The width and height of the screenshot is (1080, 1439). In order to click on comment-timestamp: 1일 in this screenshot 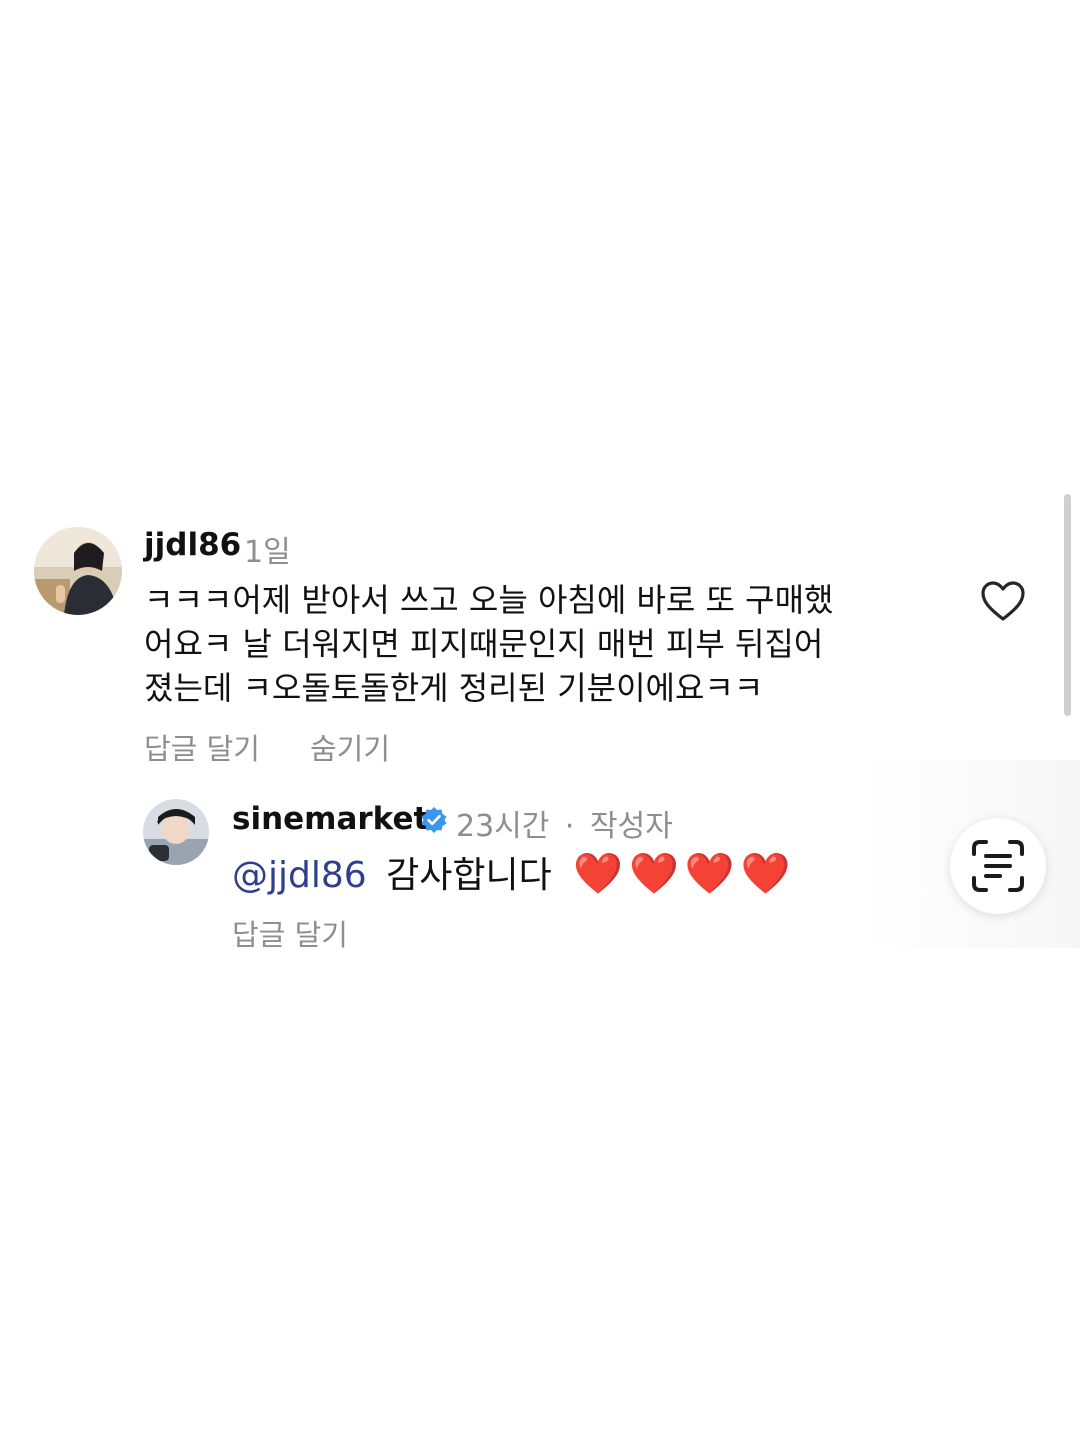, I will do `click(267, 552)`.